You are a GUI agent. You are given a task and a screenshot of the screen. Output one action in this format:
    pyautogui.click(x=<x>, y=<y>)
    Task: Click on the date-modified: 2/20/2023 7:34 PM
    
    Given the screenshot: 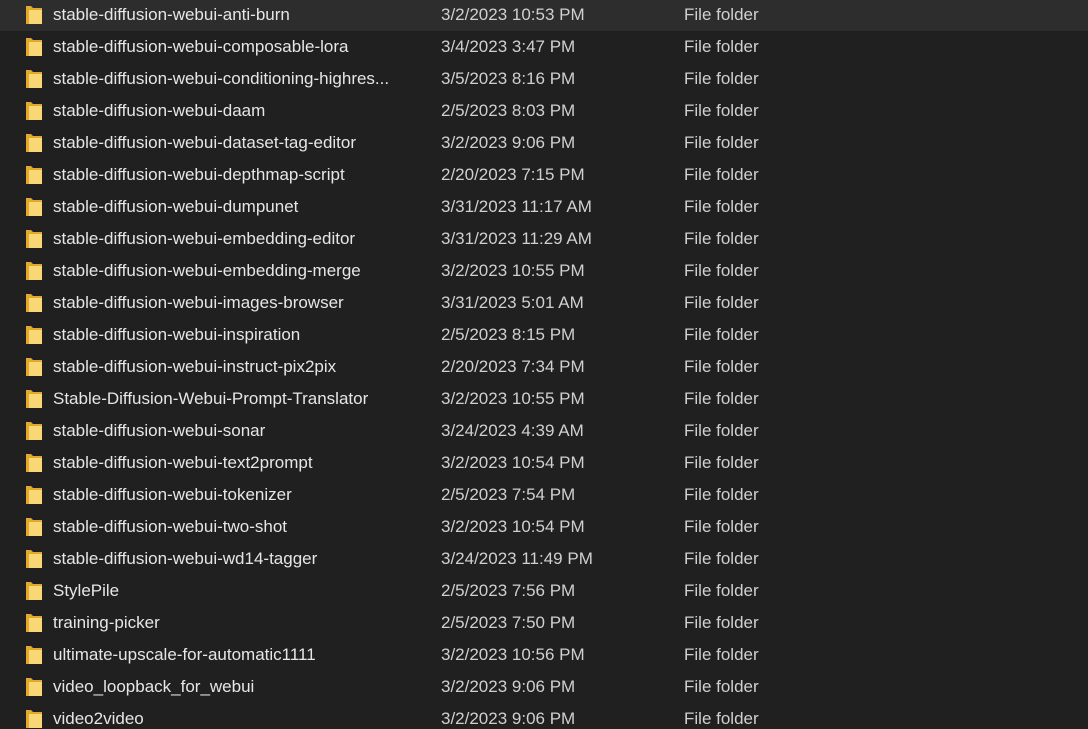 What is the action you would take?
    pyautogui.click(x=513, y=366)
    